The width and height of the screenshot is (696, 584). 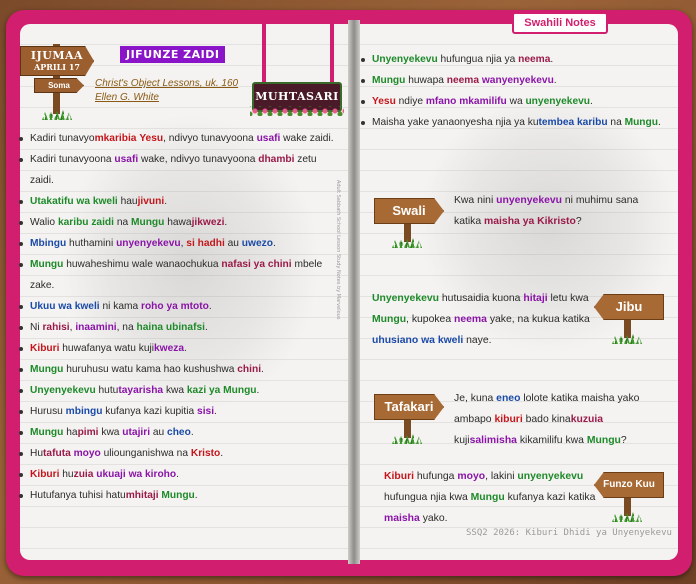 What do you see at coordinates (587, 419) in the screenshot?
I see `highlighted-word: kuzuia` at bounding box center [587, 419].